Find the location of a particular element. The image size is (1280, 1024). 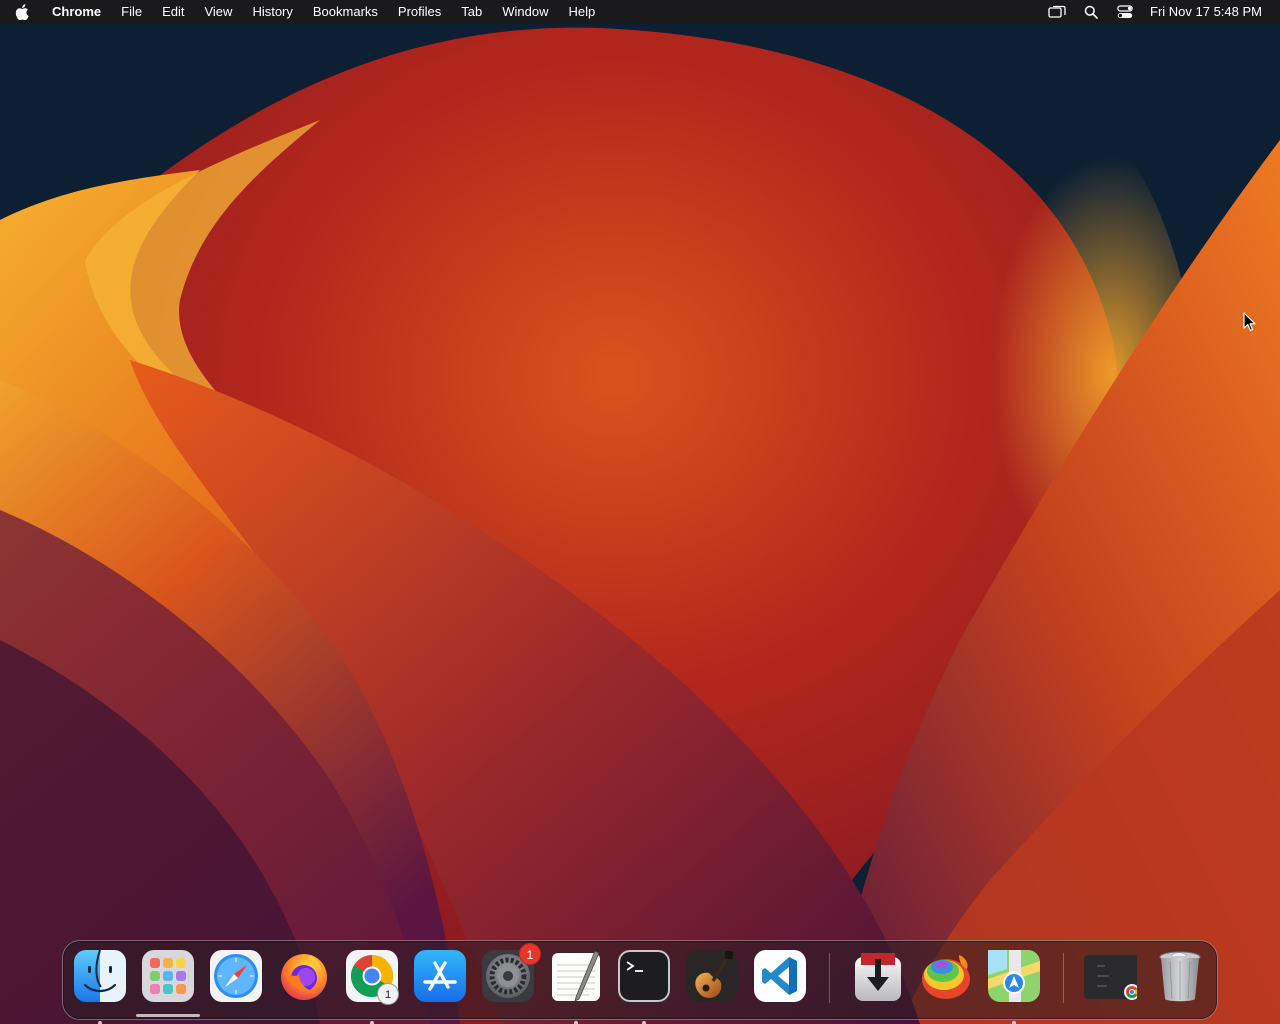

dock-app-garageband is located at coordinates (712, 976).